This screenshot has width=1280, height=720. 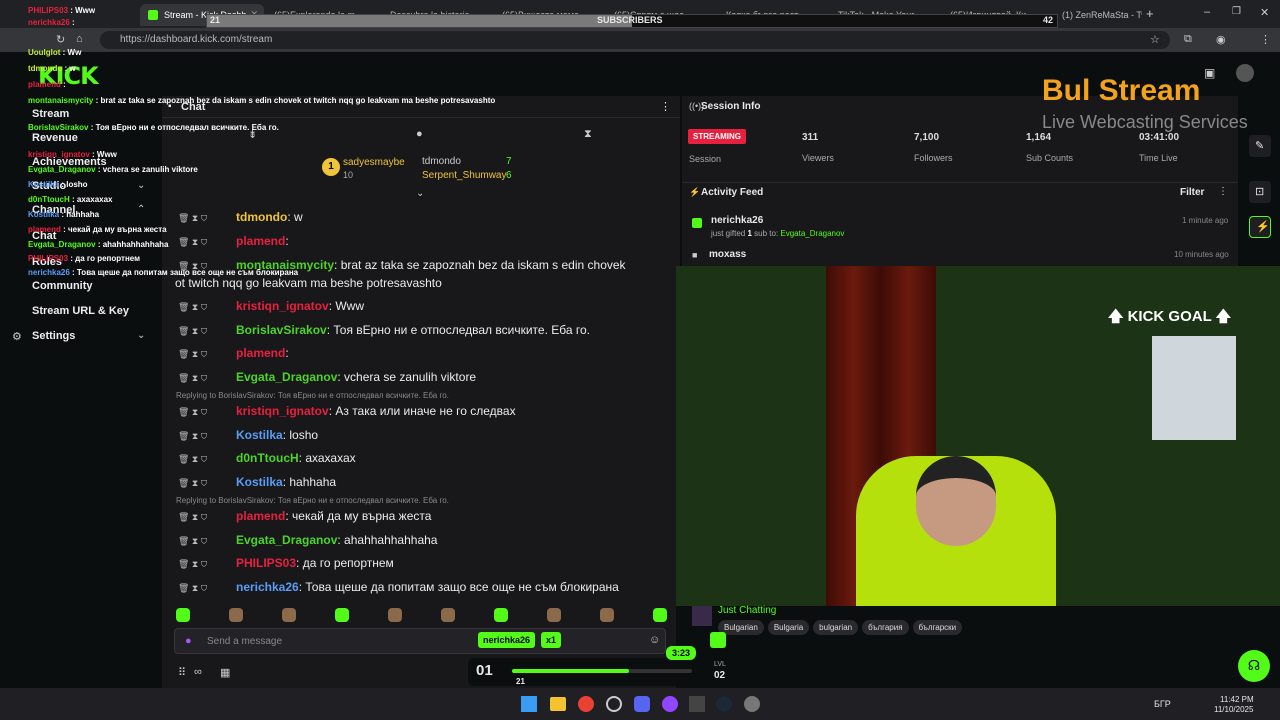 What do you see at coordinates (614, 704) in the screenshot?
I see `obs-icon` at bounding box center [614, 704].